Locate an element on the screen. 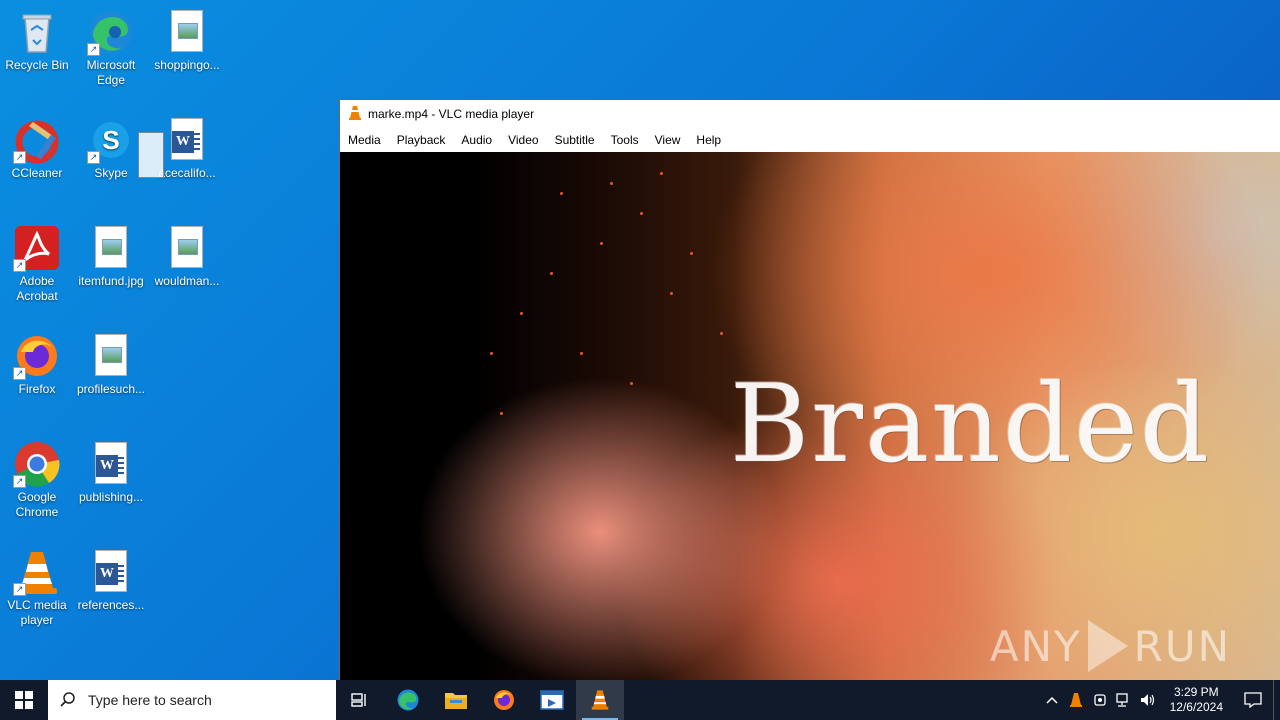 Image resolution: width=1280 pixels, height=720 pixels. taskbar-clock: 3:29 PM 12/6/2024 is located at coordinates (1196, 700).